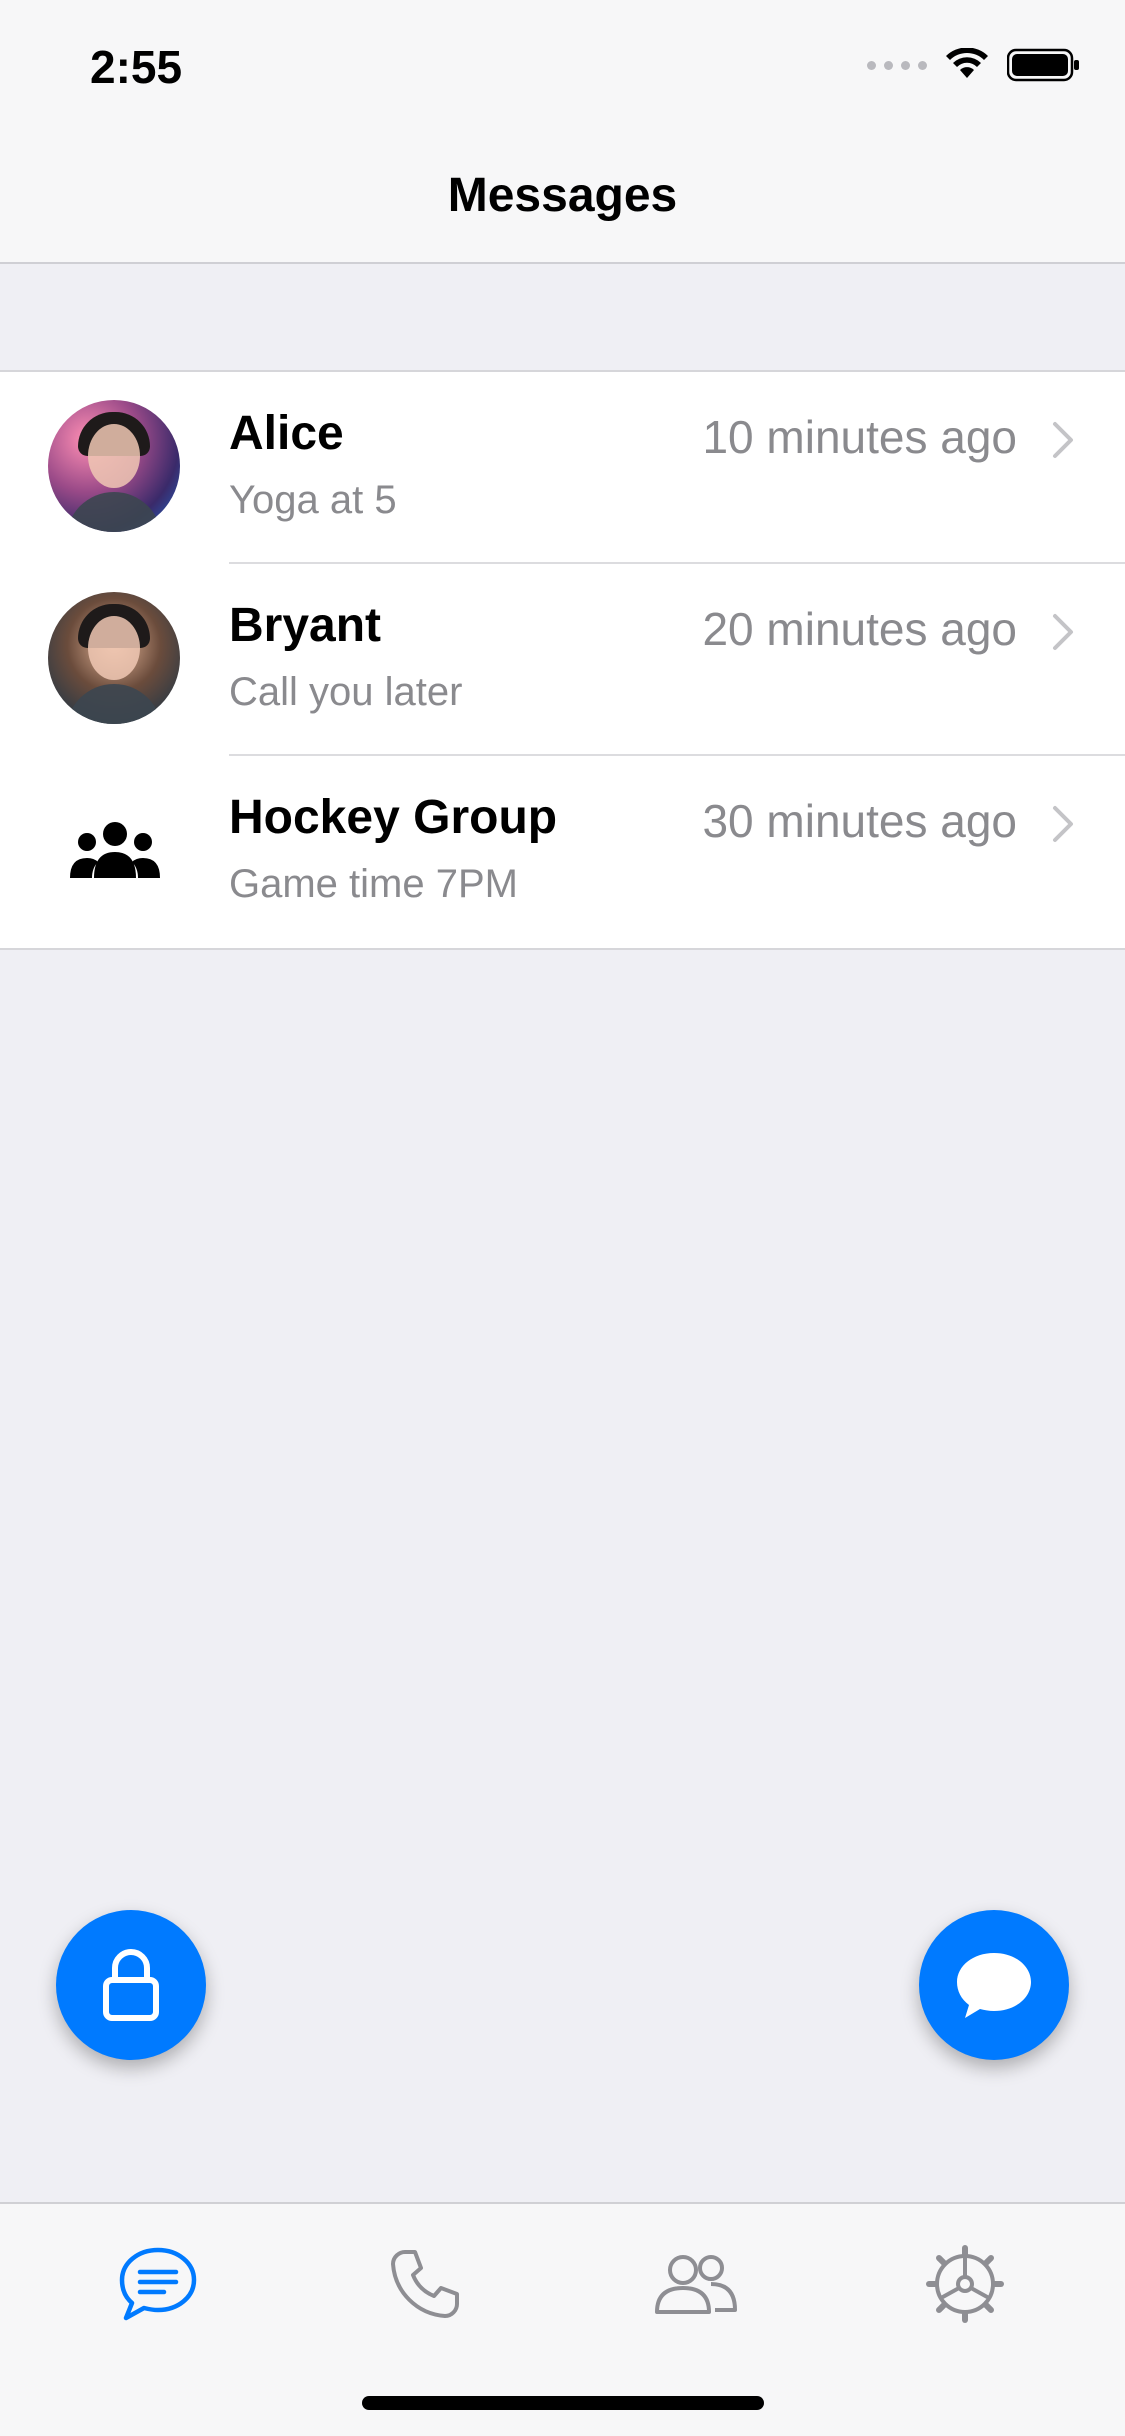 The height and width of the screenshot is (2436, 1125). What do you see at coordinates (305, 625) in the screenshot?
I see `contact-name: Bryant` at bounding box center [305, 625].